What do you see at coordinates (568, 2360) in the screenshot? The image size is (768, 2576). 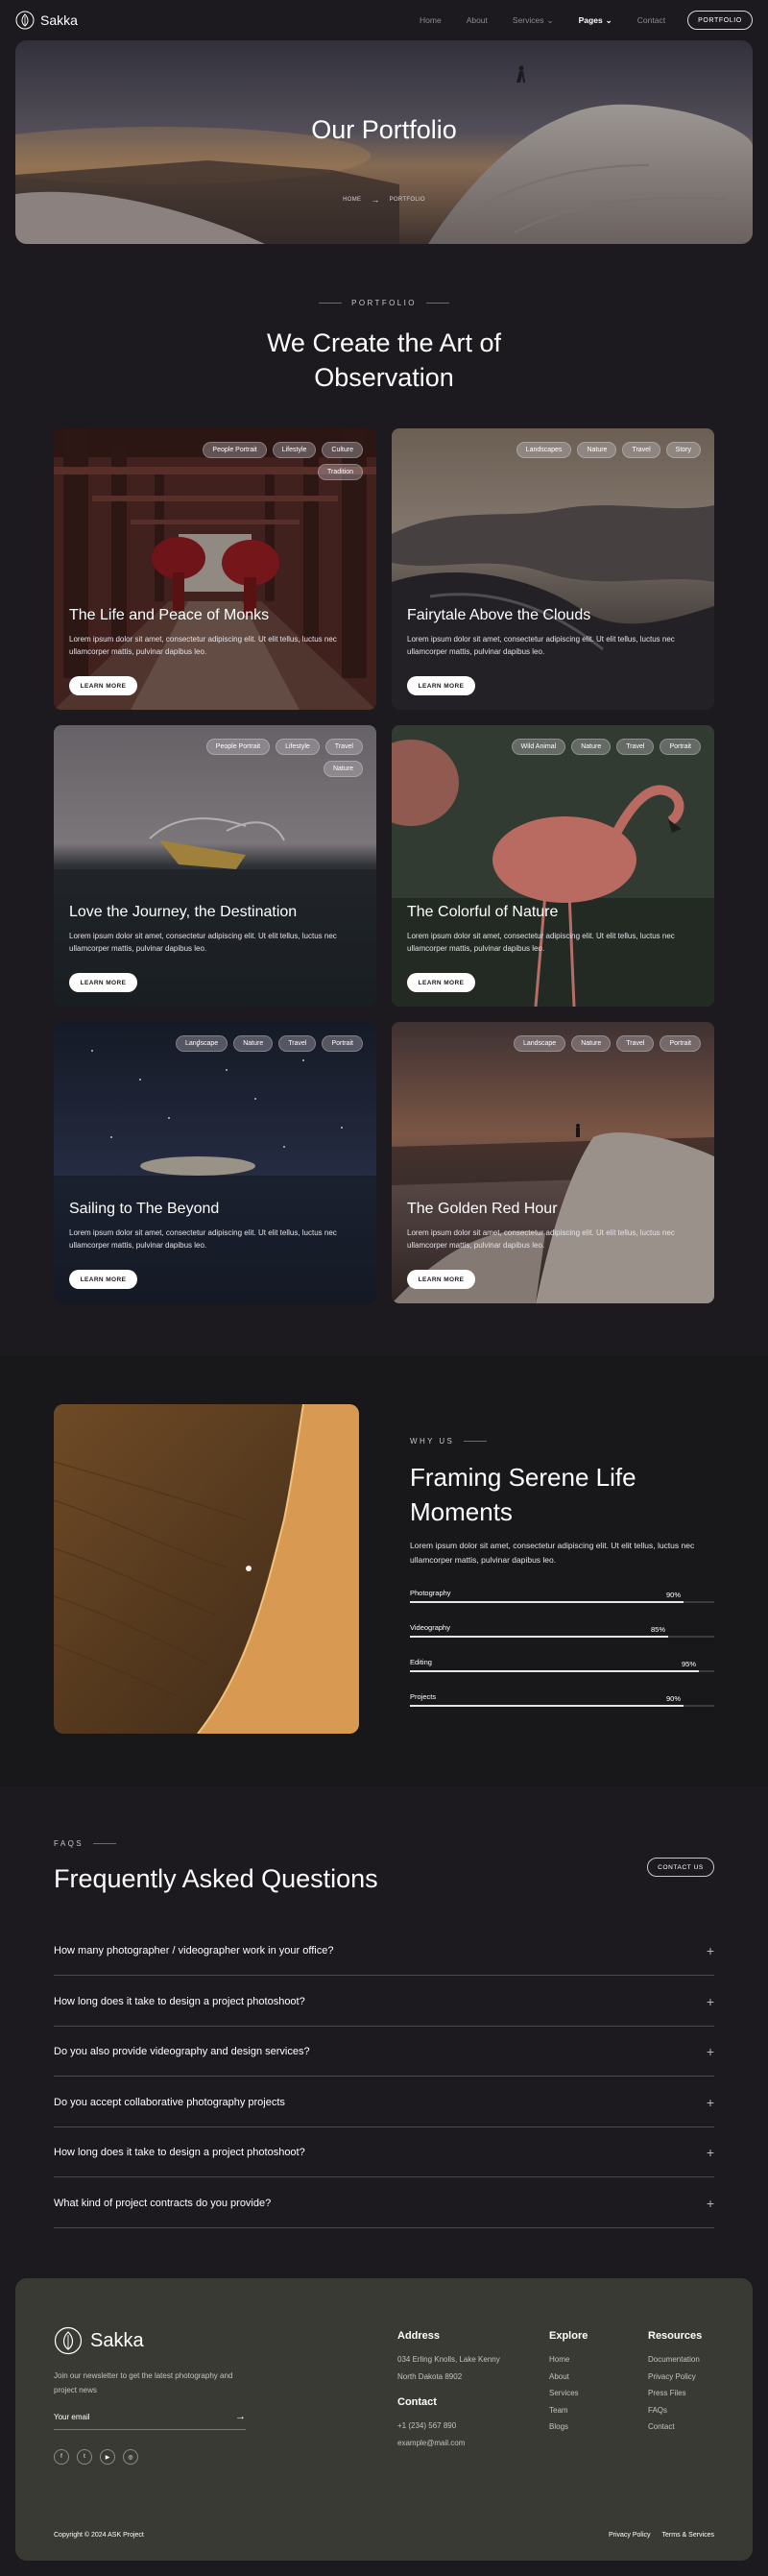 I see `footer-link: Home` at bounding box center [568, 2360].